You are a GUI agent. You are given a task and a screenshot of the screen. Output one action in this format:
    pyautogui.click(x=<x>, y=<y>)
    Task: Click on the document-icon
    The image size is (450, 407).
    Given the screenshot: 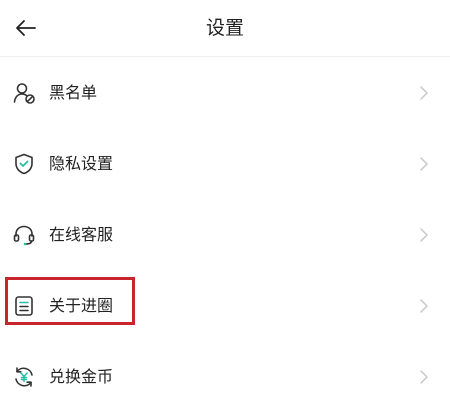 What is the action you would take?
    pyautogui.click(x=24, y=306)
    